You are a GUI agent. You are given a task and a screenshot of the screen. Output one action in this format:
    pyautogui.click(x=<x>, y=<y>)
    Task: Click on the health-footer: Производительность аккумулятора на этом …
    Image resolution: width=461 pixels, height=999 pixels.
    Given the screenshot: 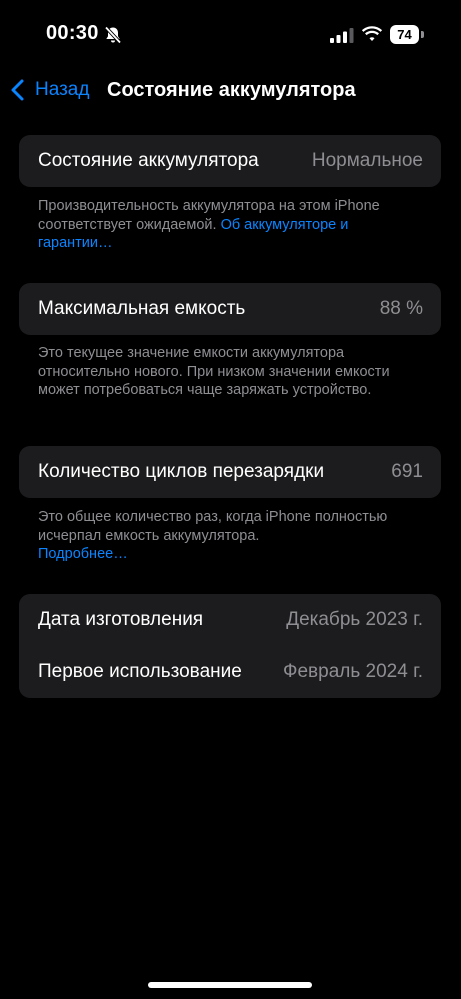 What is the action you would take?
    pyautogui.click(x=225, y=225)
    